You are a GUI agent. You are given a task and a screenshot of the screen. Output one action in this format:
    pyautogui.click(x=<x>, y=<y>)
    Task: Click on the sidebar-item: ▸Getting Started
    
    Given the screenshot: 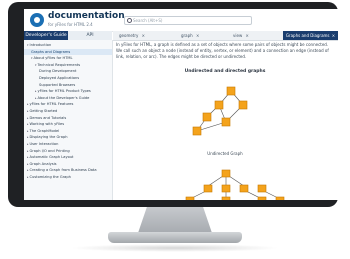 What is the action you would take?
    pyautogui.click(x=68, y=111)
    